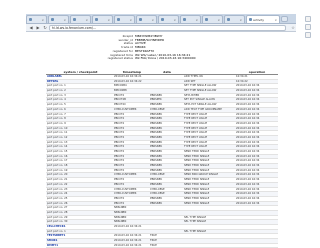 This screenshot has width=320, height=248. What do you see at coordinates (308, 19) in the screenshot?
I see `minimize-icon` at bounding box center [308, 19].